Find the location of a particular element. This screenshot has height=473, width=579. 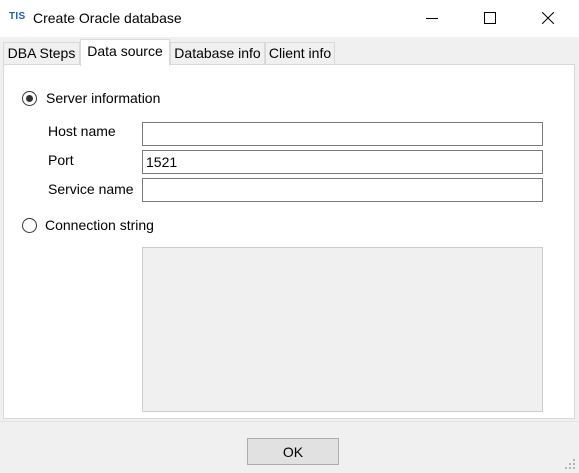

host-name-input is located at coordinates (342, 134).